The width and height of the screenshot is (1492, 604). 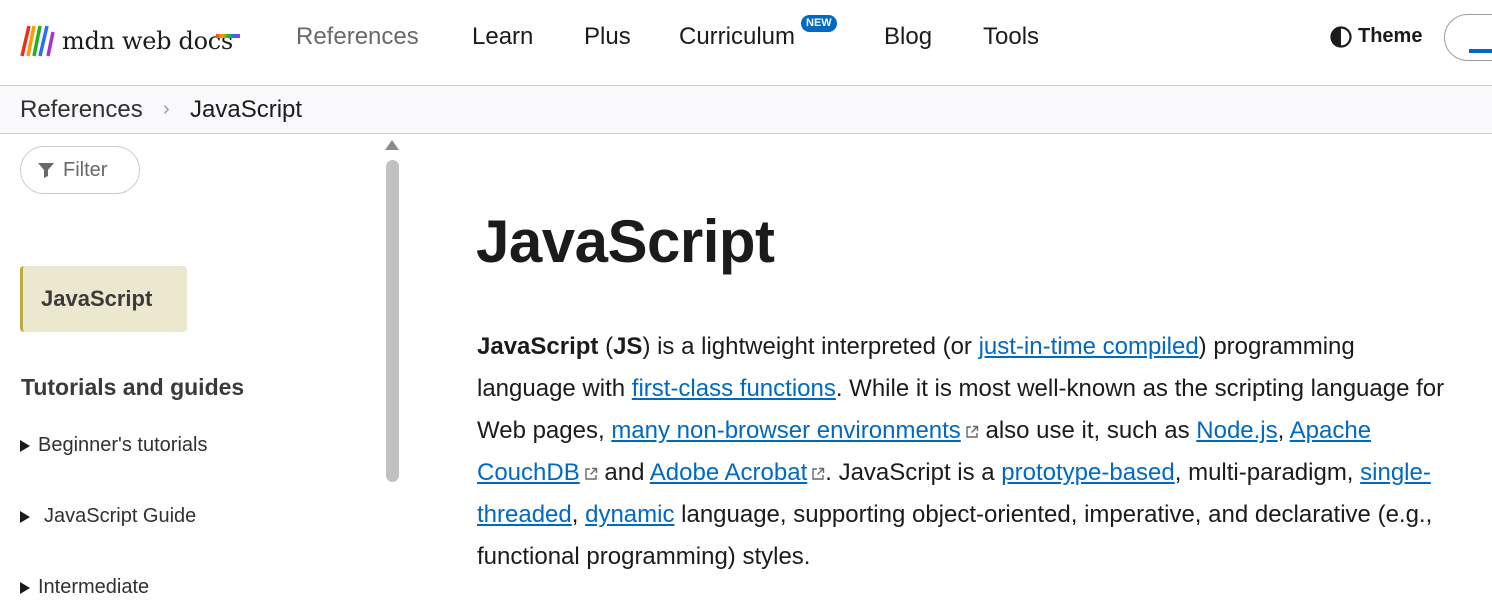 What do you see at coordinates (123, 445) in the screenshot?
I see `sidebar-item-label: Beginner's tutorials` at bounding box center [123, 445].